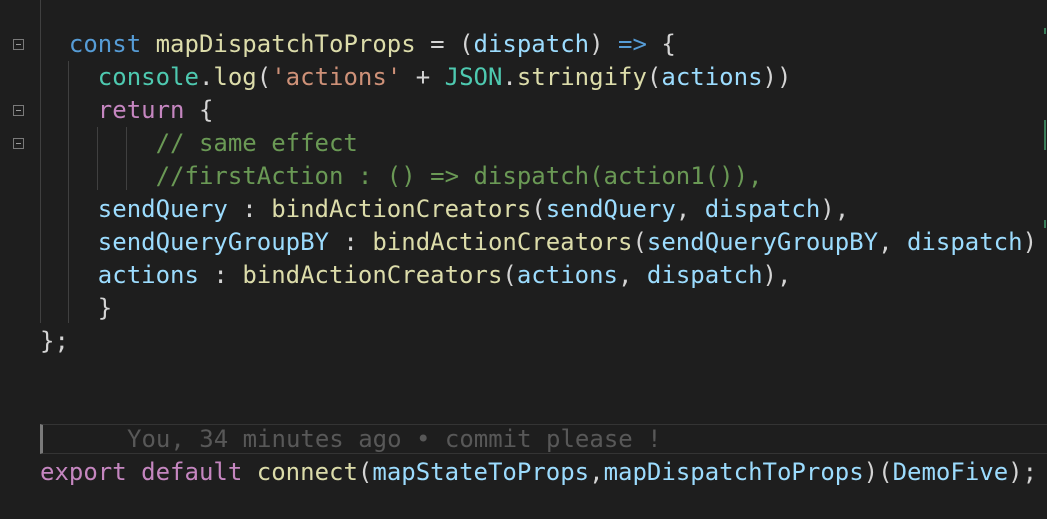  Describe the element at coordinates (394, 439) in the screenshot. I see `git-blame-annotation: You, 34 minutes ago • commit please !` at that location.